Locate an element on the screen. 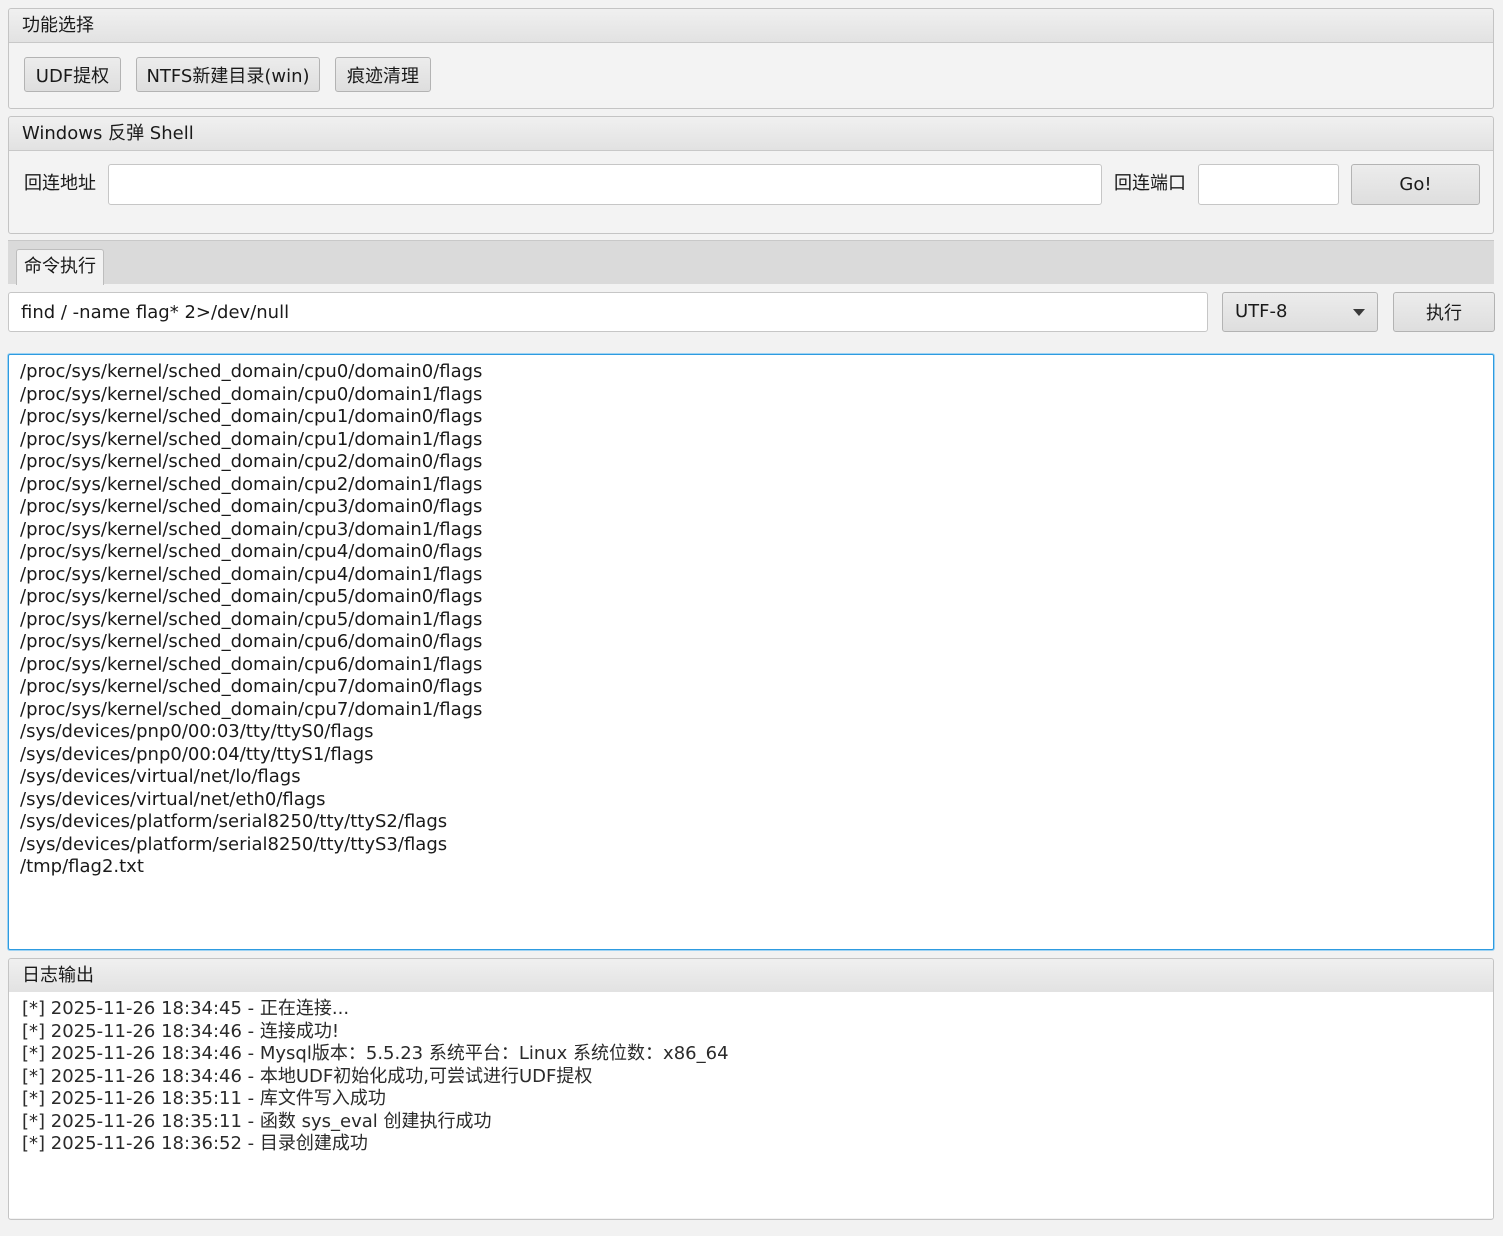 Image resolution: width=1503 pixels, height=1236 pixels. function-panel-title: 功能选择 is located at coordinates (751, 26).